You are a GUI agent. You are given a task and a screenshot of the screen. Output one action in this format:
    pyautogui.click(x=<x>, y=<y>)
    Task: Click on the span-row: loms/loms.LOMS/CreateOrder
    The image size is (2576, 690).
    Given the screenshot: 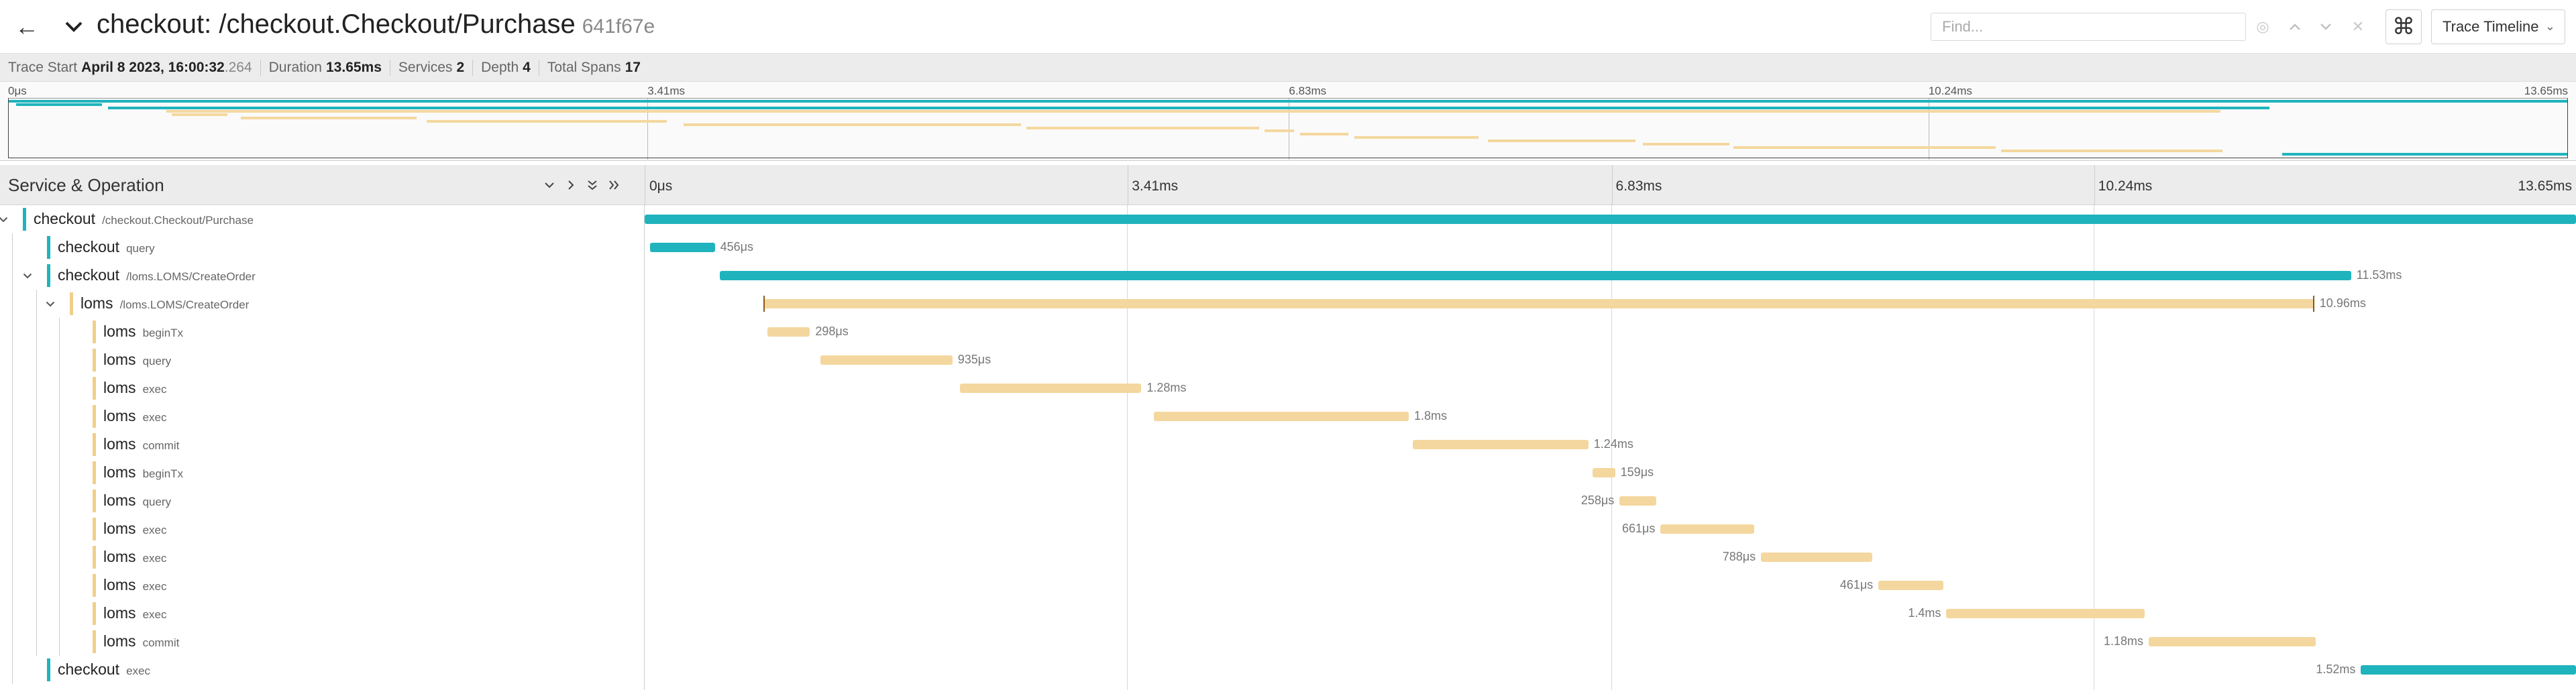 What is the action you would take?
    pyautogui.click(x=322, y=304)
    